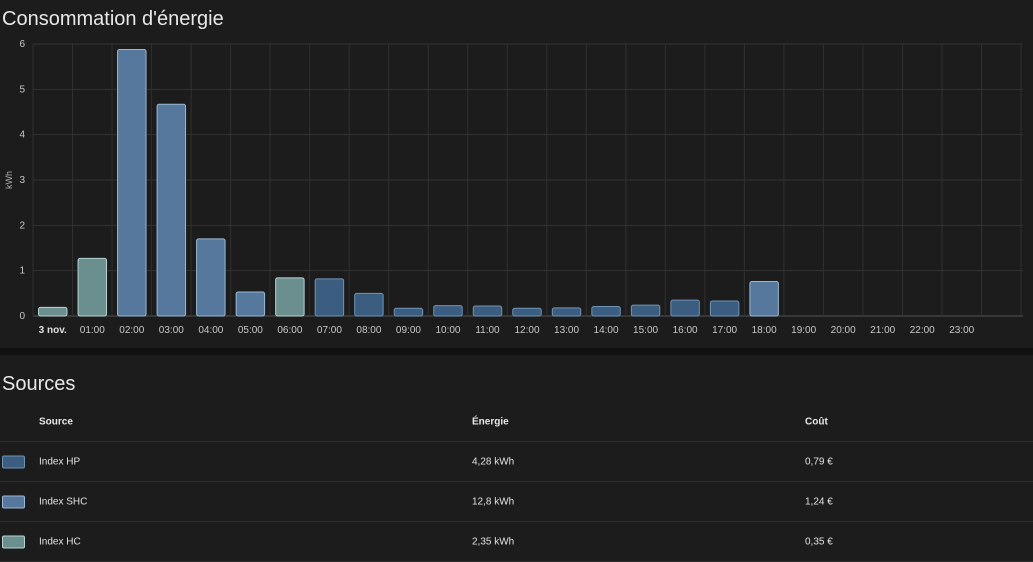 This screenshot has height=562, width=1033. Describe the element at coordinates (816, 421) in the screenshot. I see `column-header-cost: Coût` at that location.